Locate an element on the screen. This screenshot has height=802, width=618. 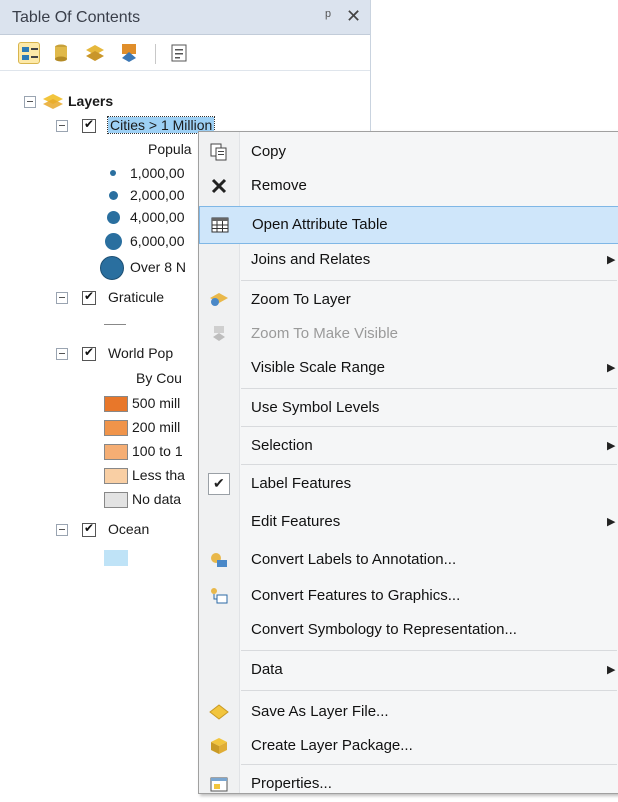
menu-item-label: Edit Features is located at coordinates (296, 521).